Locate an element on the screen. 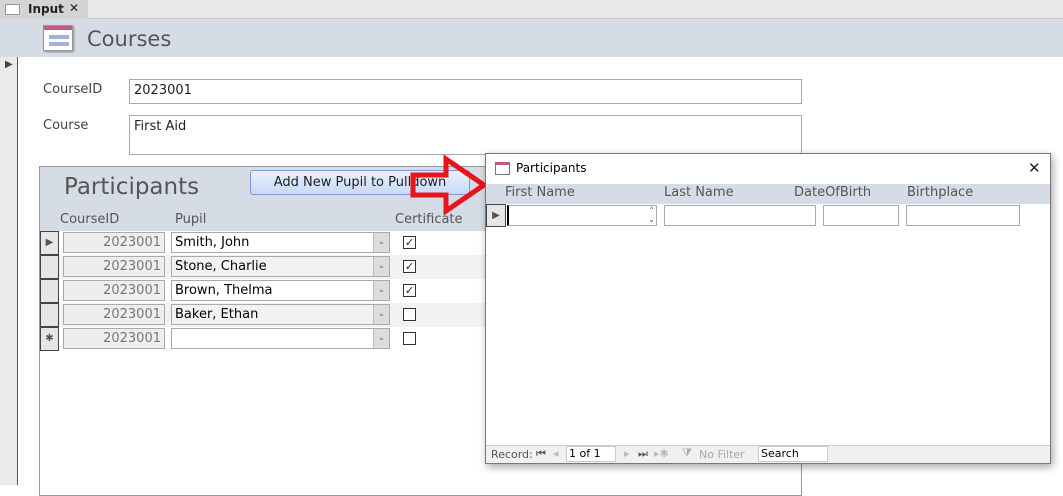 Image resolution: width=1063 pixels, height=496 pixels. pupil-value: Stone, Charlie is located at coordinates (221, 266).